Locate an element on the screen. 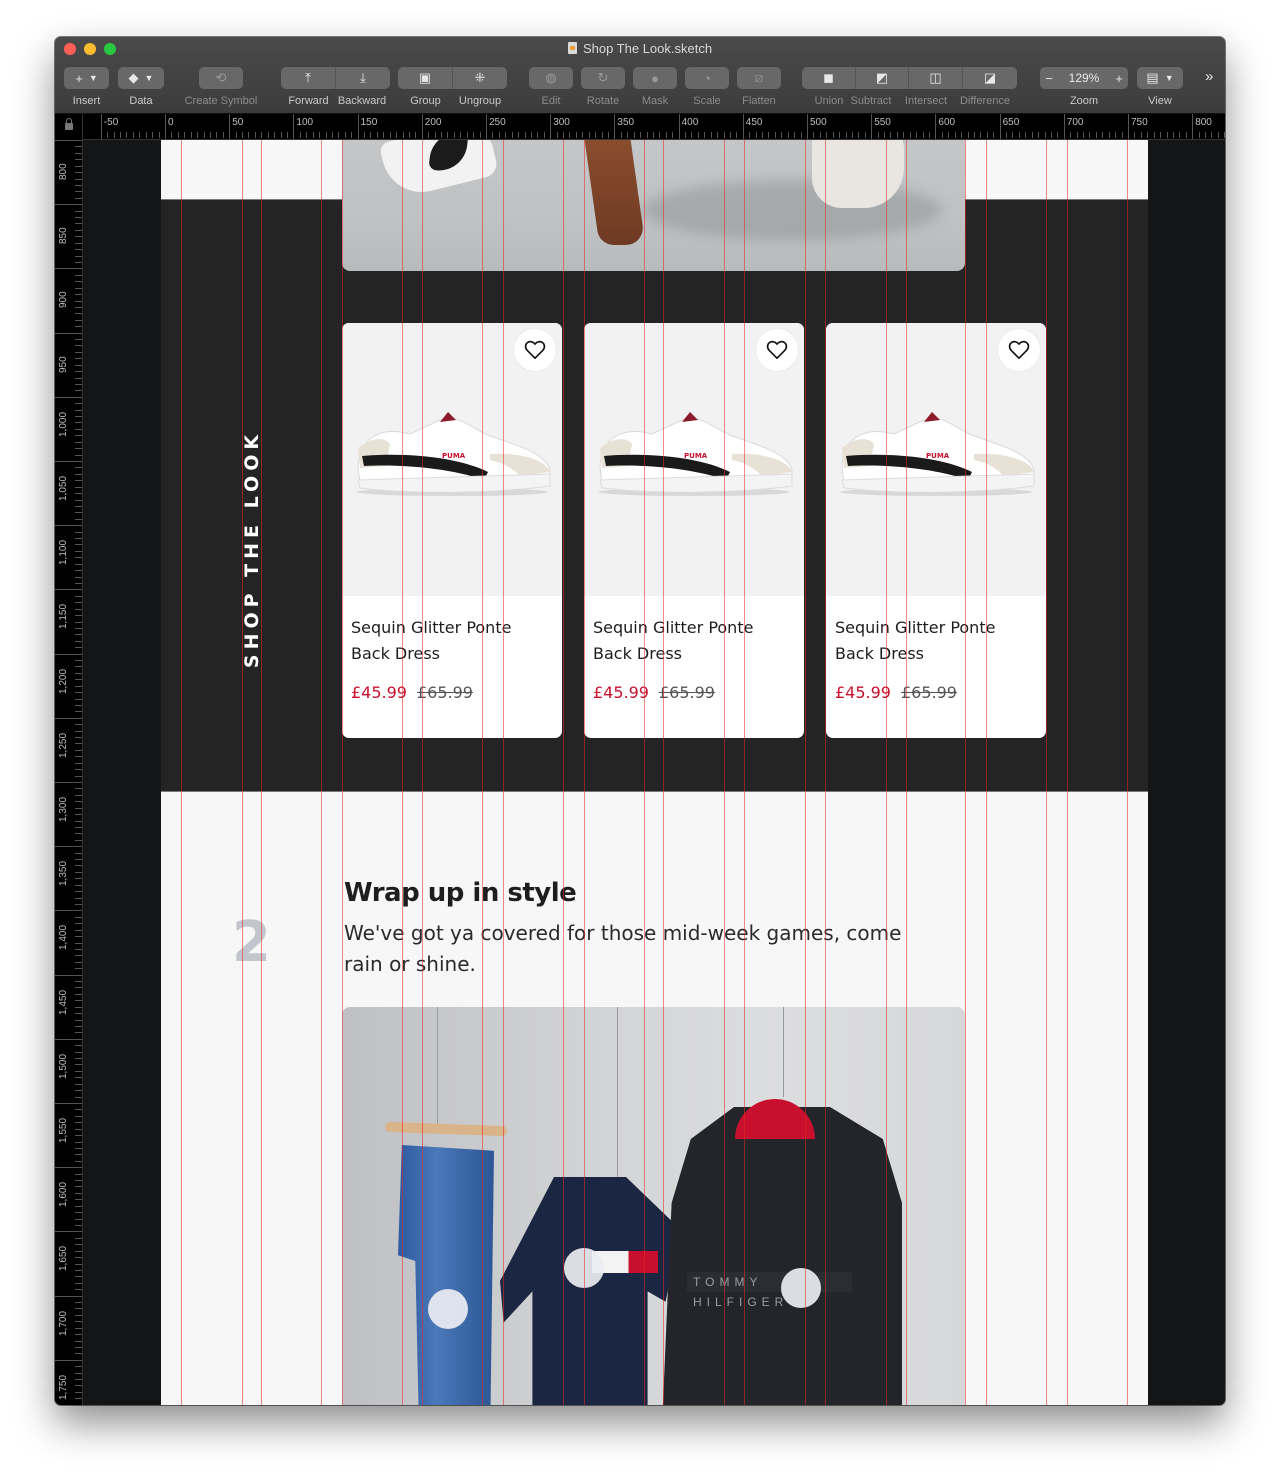 This screenshot has width=1280, height=1479. edit-button: ◍ is located at coordinates (551, 78).